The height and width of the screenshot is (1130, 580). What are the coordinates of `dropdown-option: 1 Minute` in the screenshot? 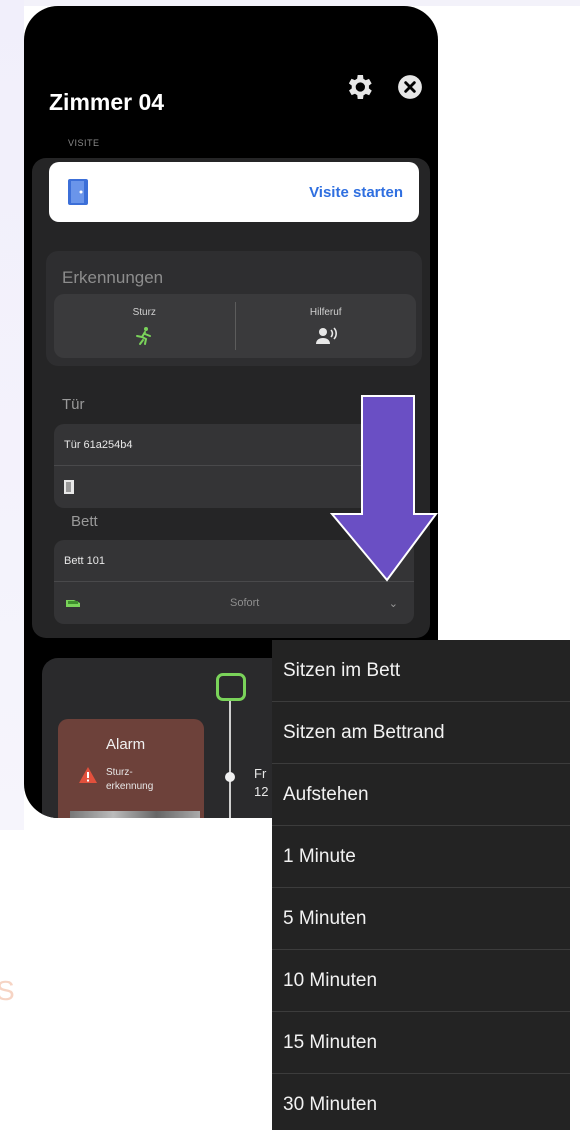 It's located at (421, 857).